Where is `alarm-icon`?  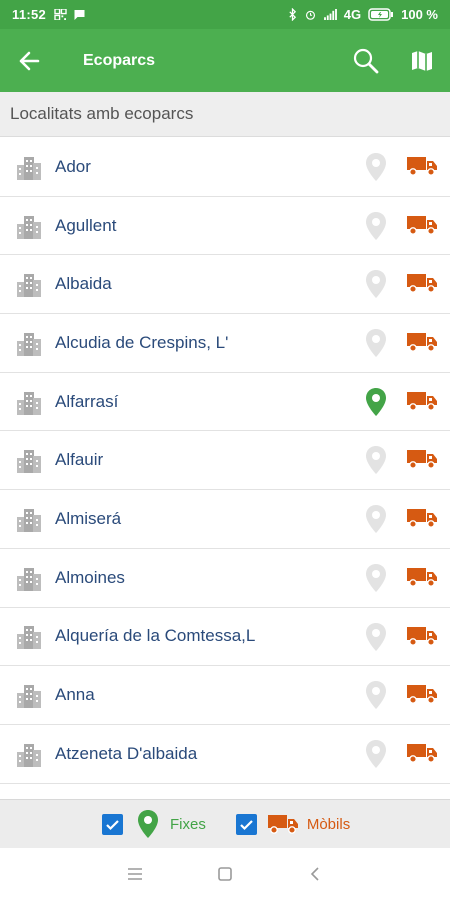 alarm-icon is located at coordinates (310, 15).